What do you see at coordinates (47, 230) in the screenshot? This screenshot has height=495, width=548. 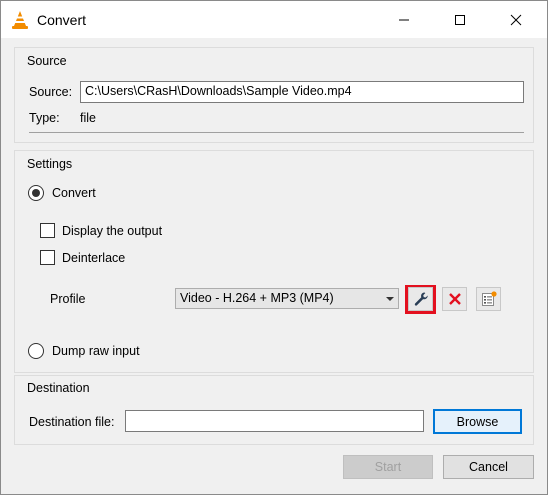 I see `display-output-checkbox` at bounding box center [47, 230].